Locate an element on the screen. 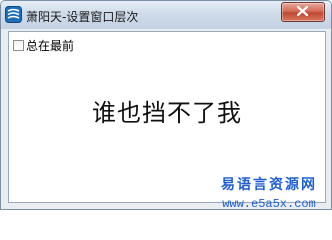 This screenshot has height=240, width=332. watermark-site-name: 易语言资源网 is located at coordinates (269, 185).